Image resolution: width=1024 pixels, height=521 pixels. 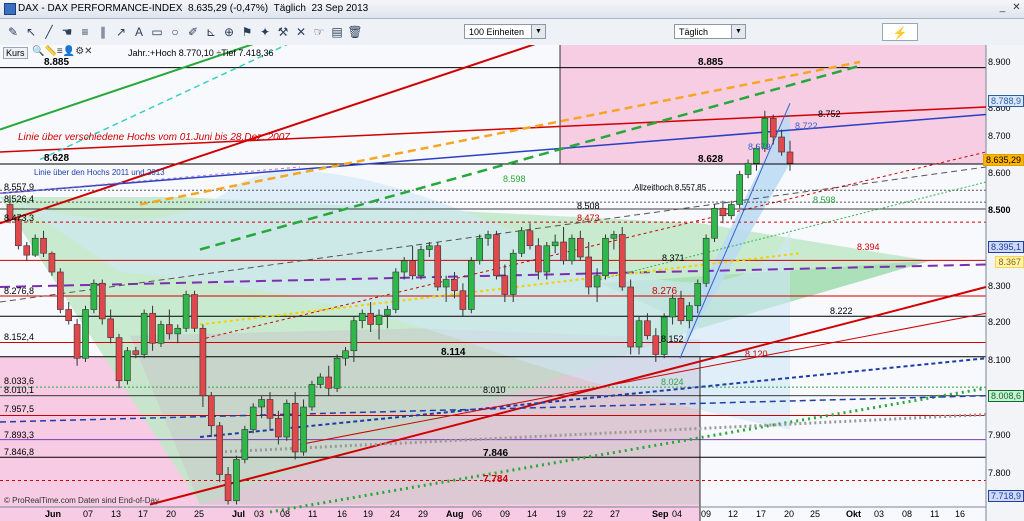 What do you see at coordinates (1009, 262) in the screenshot?
I see `price-box-8367: 8.367` at bounding box center [1009, 262].